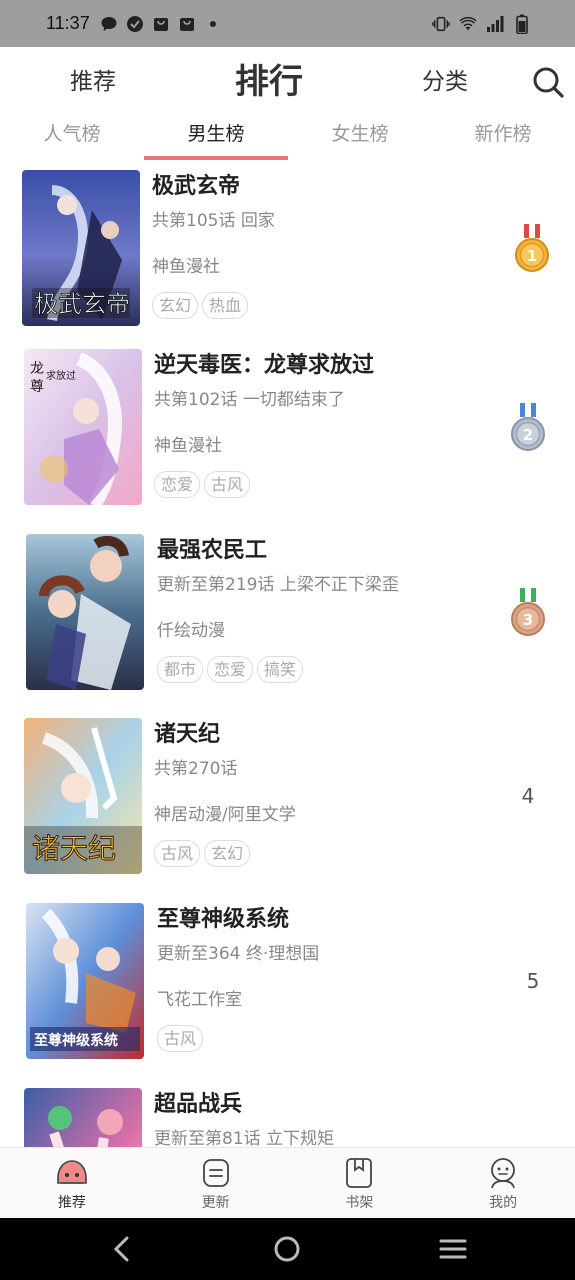  What do you see at coordinates (37, 369) in the screenshot?
I see `svg-text: 龙` at bounding box center [37, 369].